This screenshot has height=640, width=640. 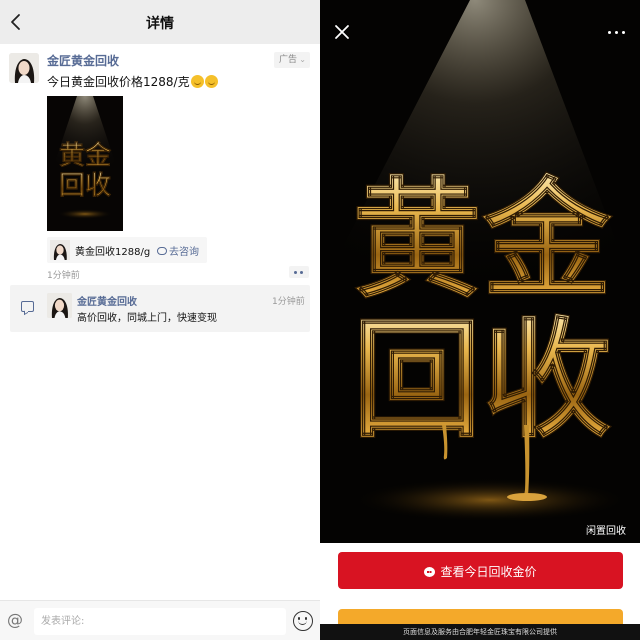 I want to click on cta-label: 查看今日回收金价, so click(x=488, y=572).